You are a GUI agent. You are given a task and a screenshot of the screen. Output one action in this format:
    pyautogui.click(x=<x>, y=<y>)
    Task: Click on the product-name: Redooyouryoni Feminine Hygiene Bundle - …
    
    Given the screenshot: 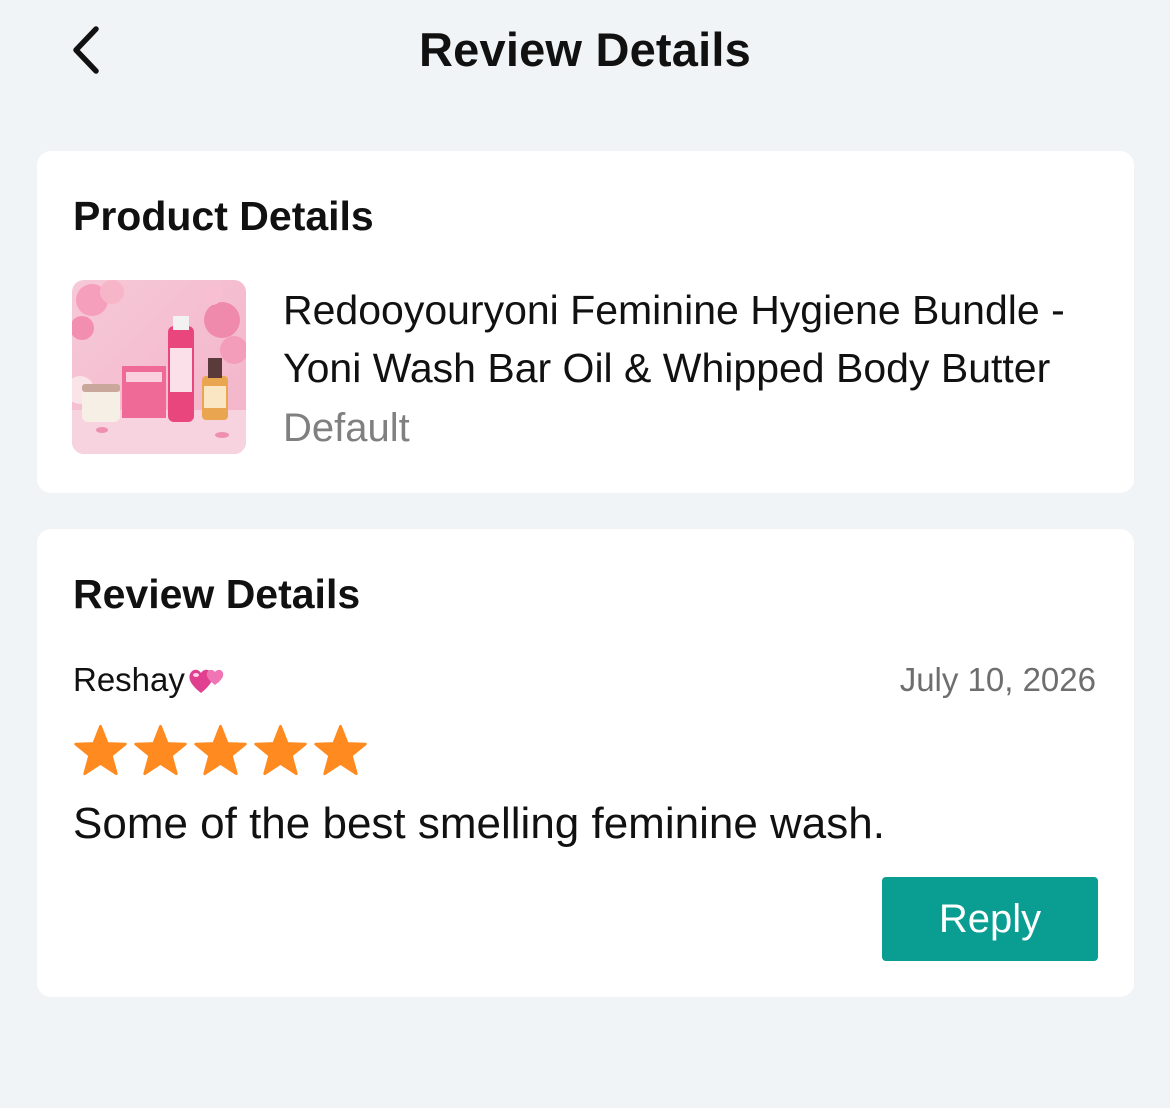 What is the action you would take?
    pyautogui.click(x=690, y=339)
    